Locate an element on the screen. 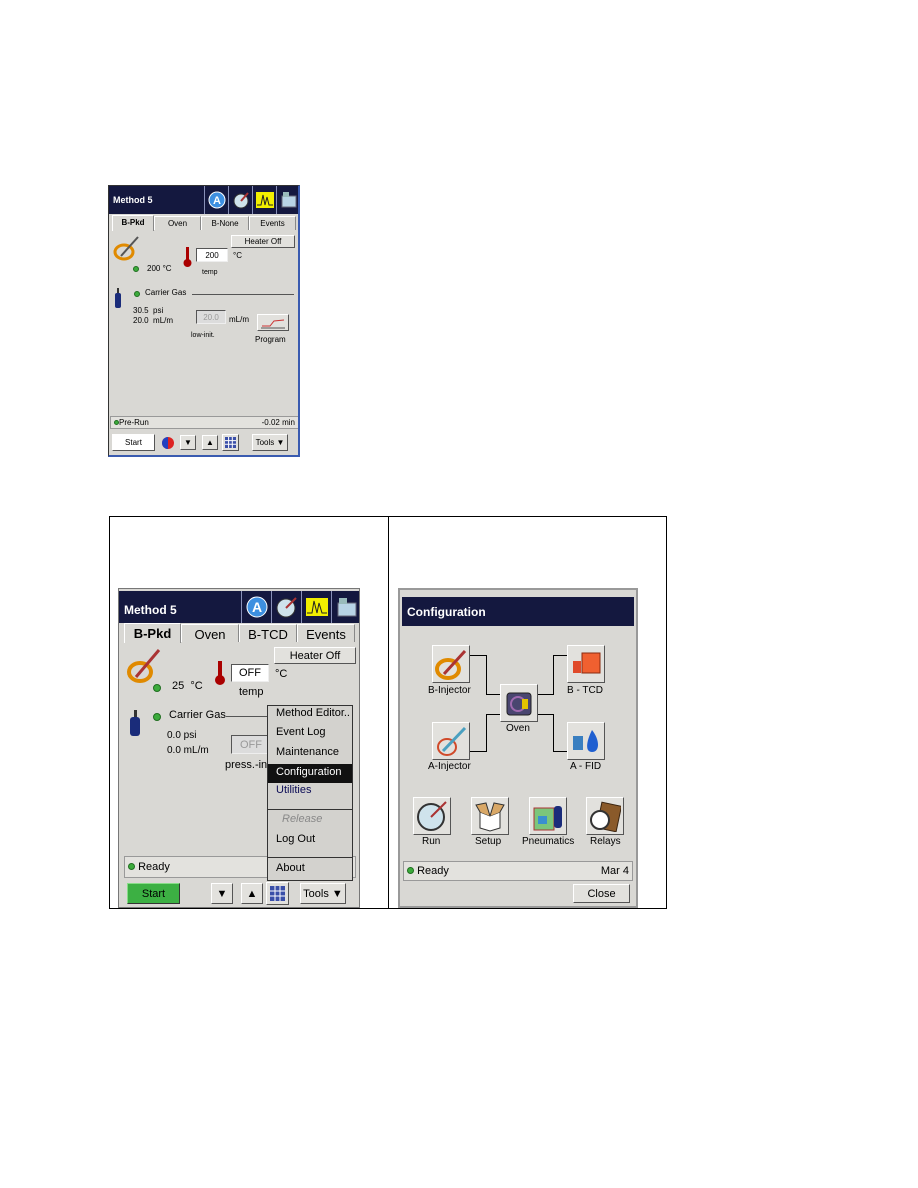 This screenshot has height=1188, width=918. menu-separator is located at coordinates (310, 857).